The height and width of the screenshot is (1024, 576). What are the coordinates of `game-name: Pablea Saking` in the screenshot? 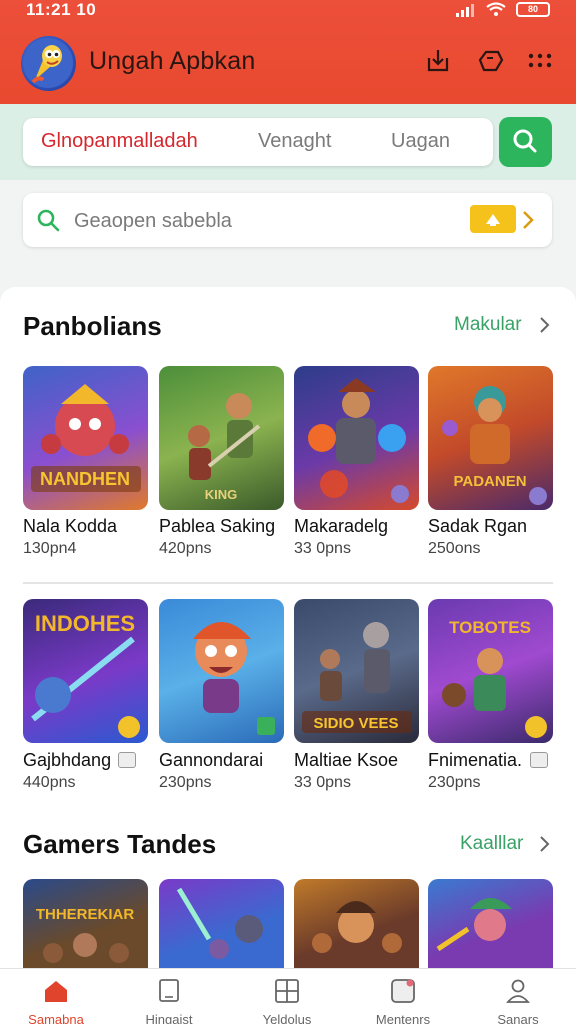 It's located at (217, 526).